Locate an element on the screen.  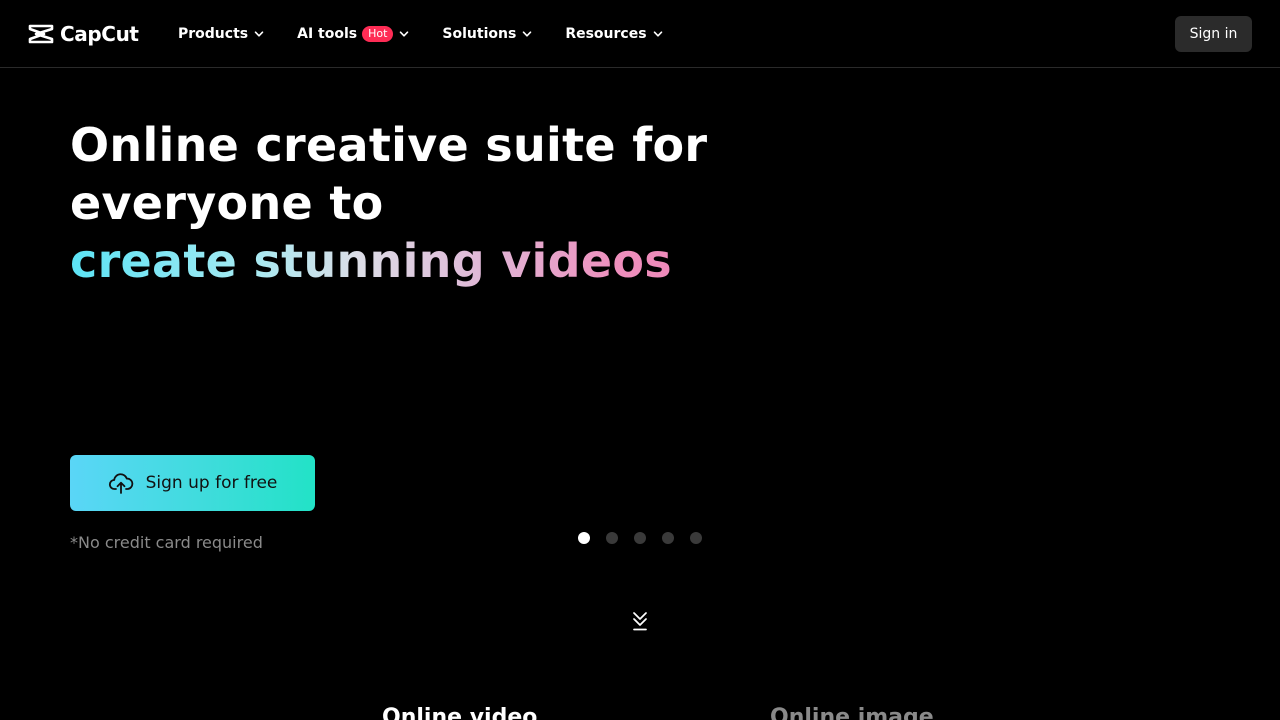
nav-item-resources: Resources is located at coordinates (613, 34).